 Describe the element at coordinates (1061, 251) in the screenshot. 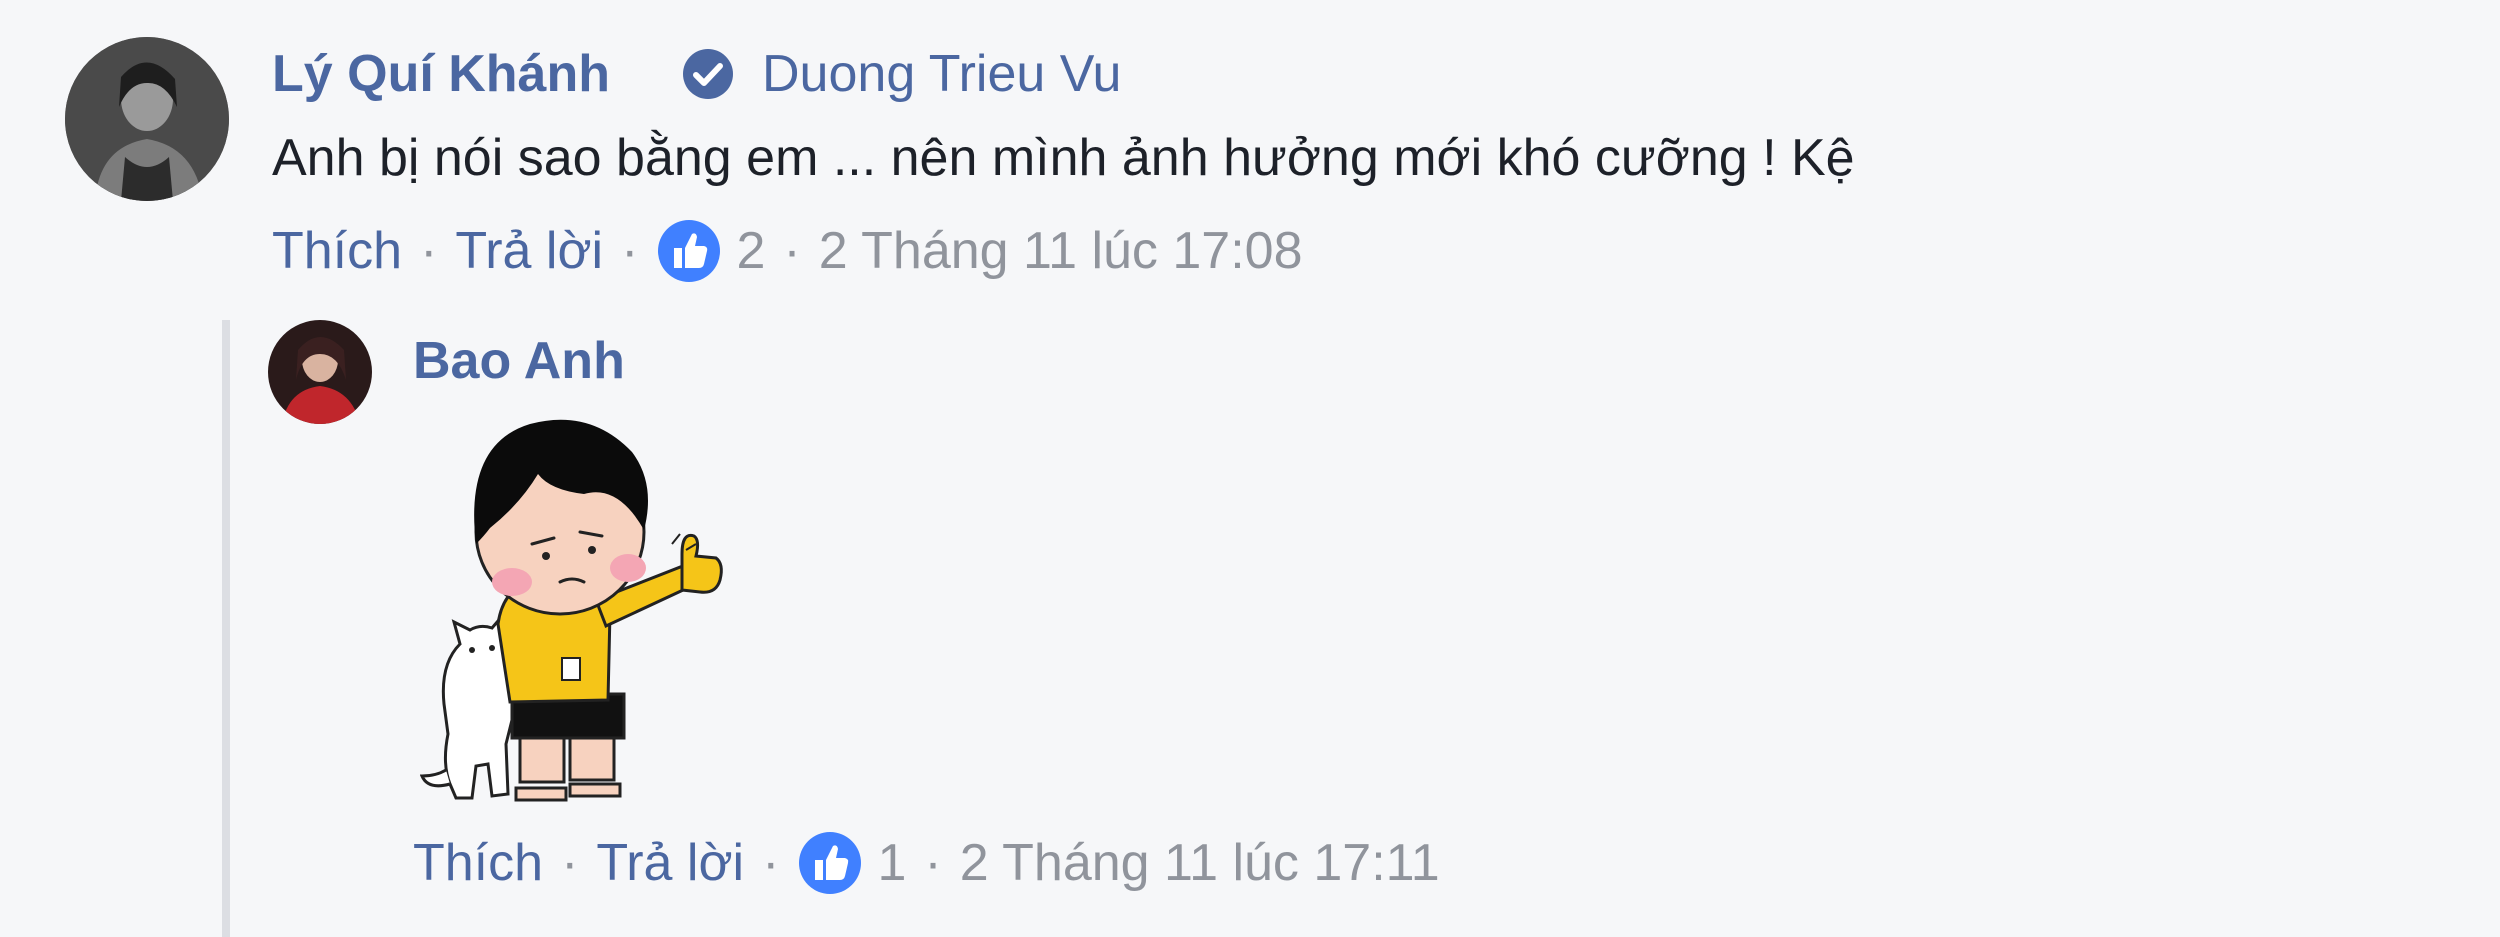

I see `timestamp: 2 Tháng 11 lúc 17:08` at that location.